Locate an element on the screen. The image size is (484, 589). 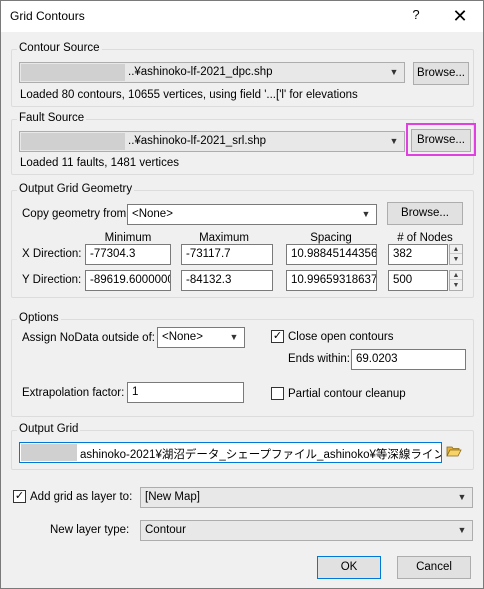
contour-source-combo: ..¥ashinoko-lf-2021_dpc.shp ▼ is located at coordinates (212, 72).